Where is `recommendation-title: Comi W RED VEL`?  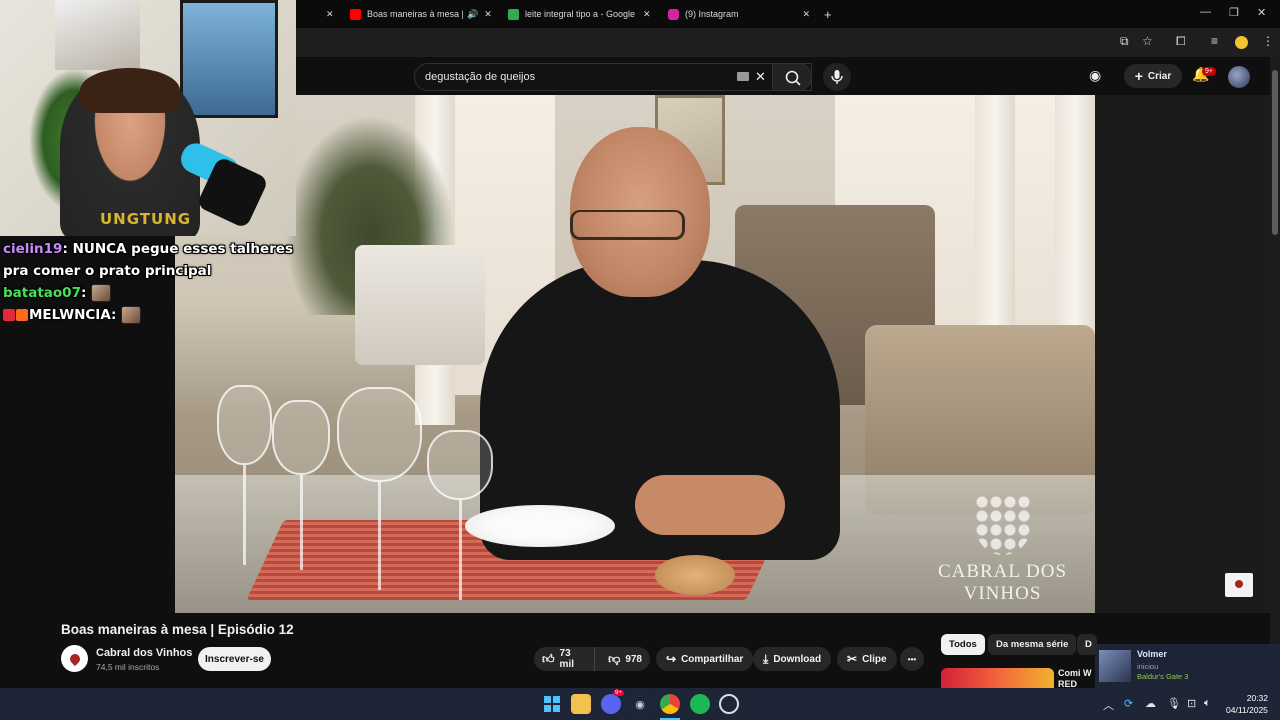
recommendation-title: Comi W RED VEL is located at coordinates (1076, 678).